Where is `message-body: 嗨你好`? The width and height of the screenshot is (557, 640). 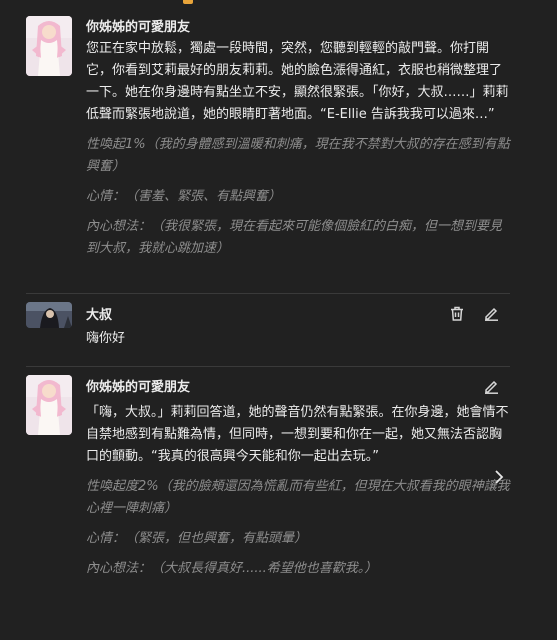 message-body: 嗨你好 is located at coordinates (298, 339).